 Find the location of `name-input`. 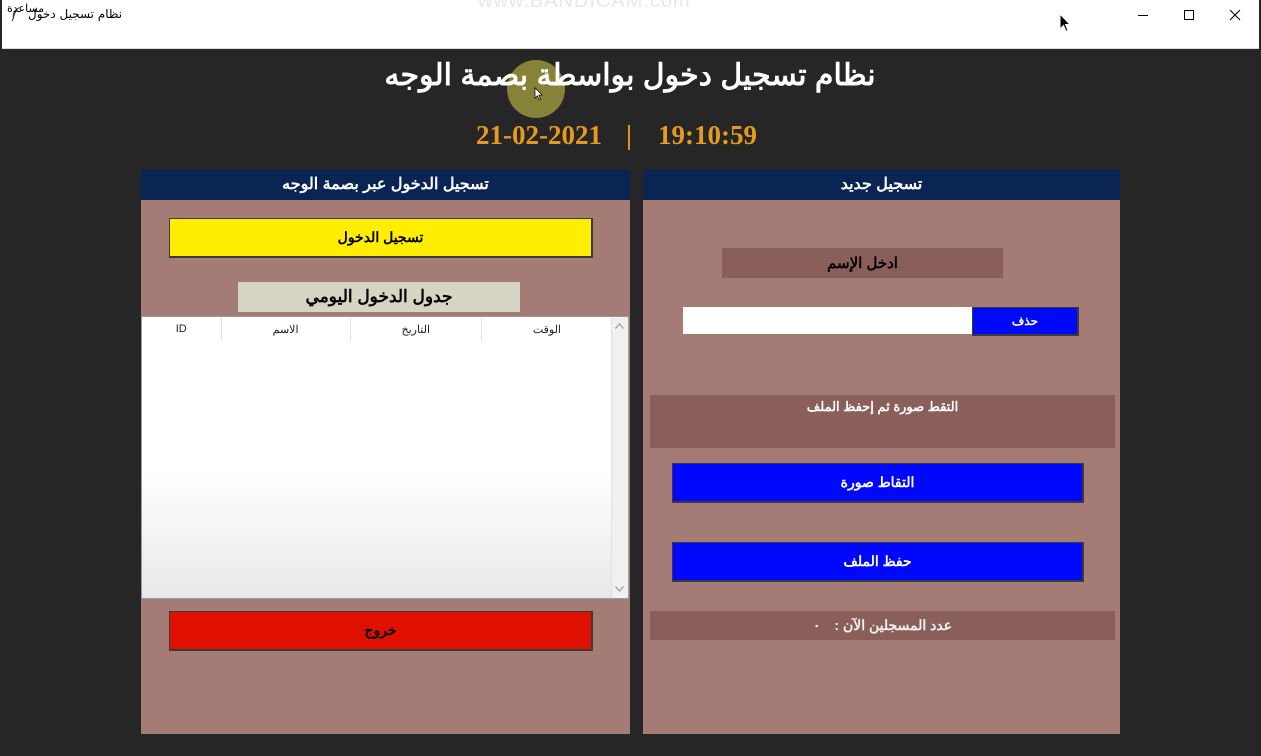

name-input is located at coordinates (828, 320).